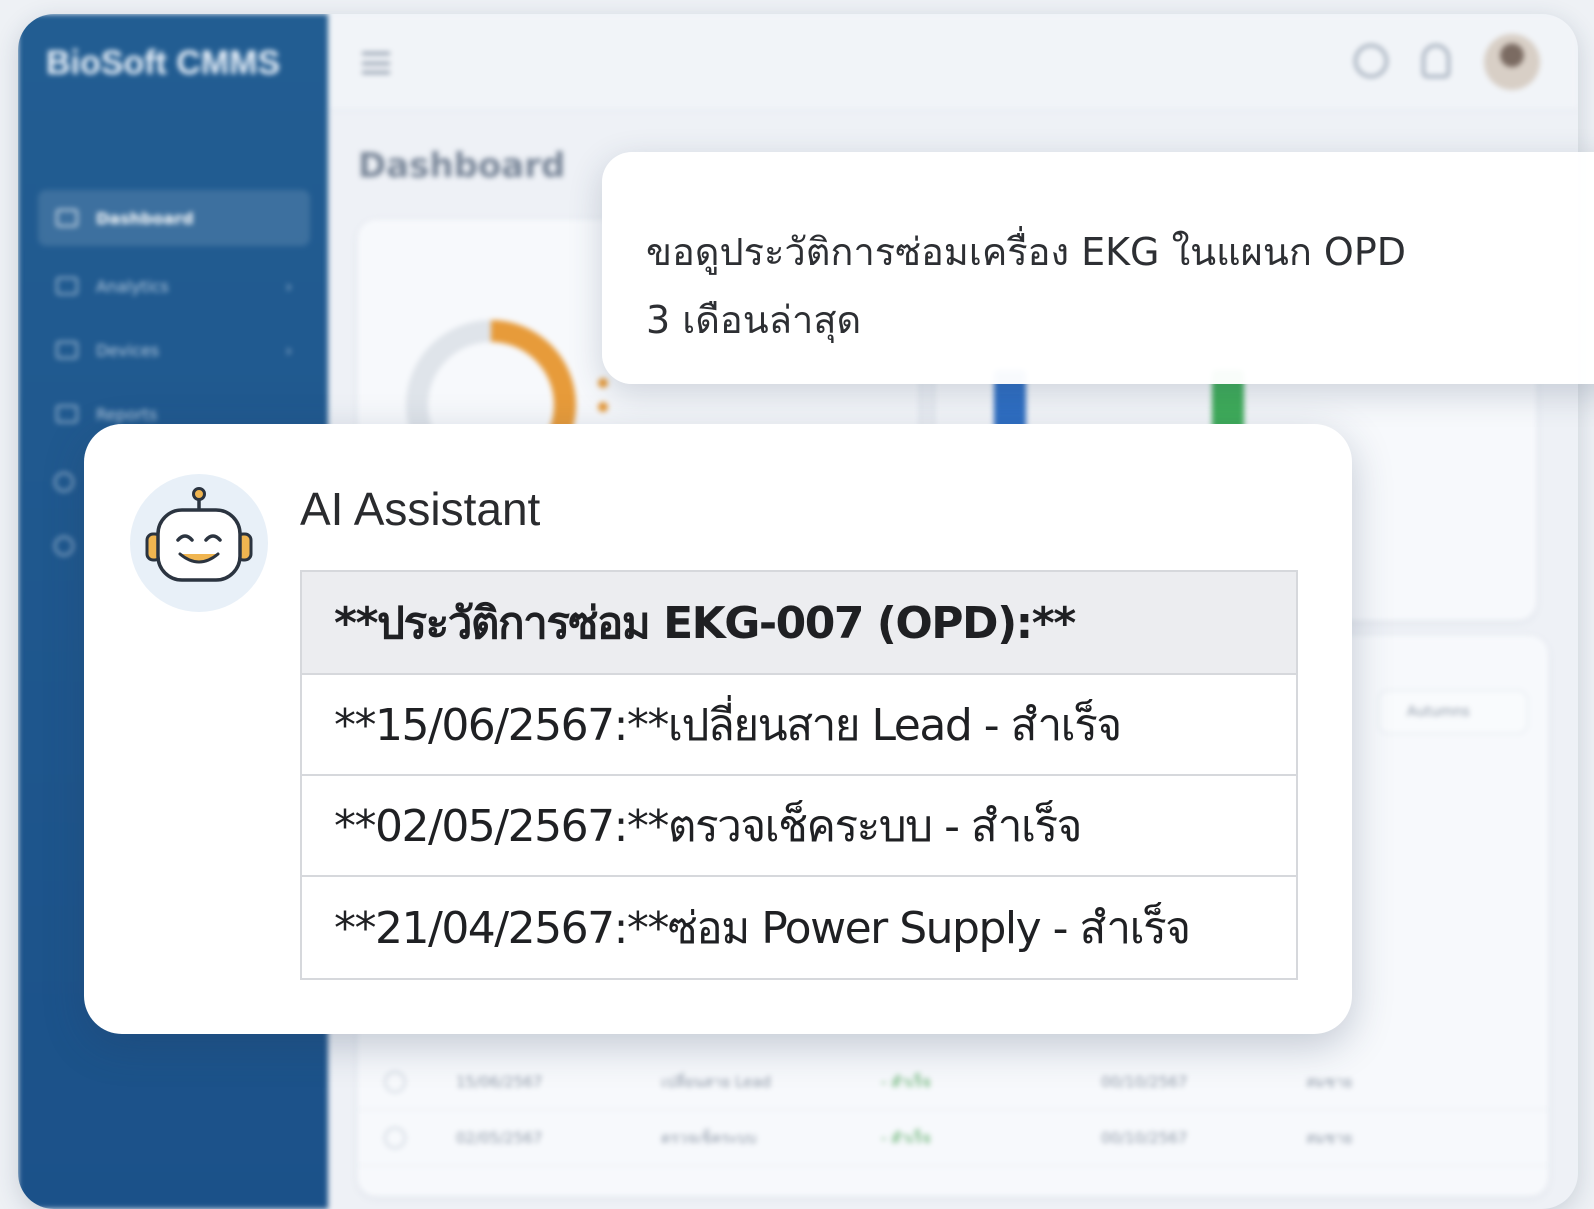 The width and height of the screenshot is (1594, 1209). What do you see at coordinates (174, 350) in the screenshot?
I see `sidebar-item-devices: Devices ›` at bounding box center [174, 350].